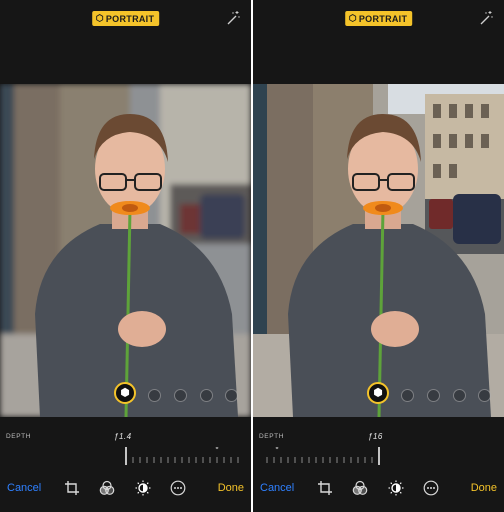  I want to click on depth-value: ƒ1.4, so click(123, 436).